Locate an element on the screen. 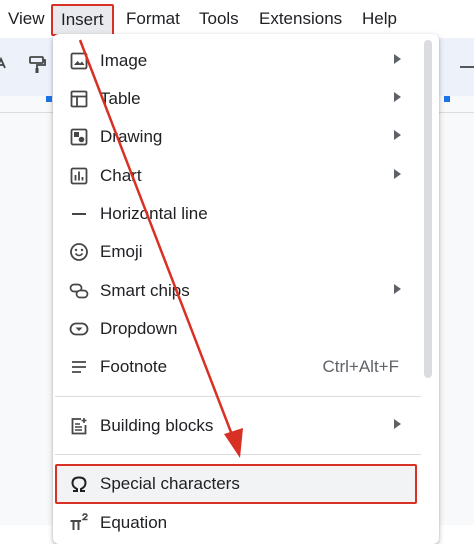 Image resolution: width=474 pixels, height=544 pixels. ruler-indent-marker is located at coordinates (49, 99).